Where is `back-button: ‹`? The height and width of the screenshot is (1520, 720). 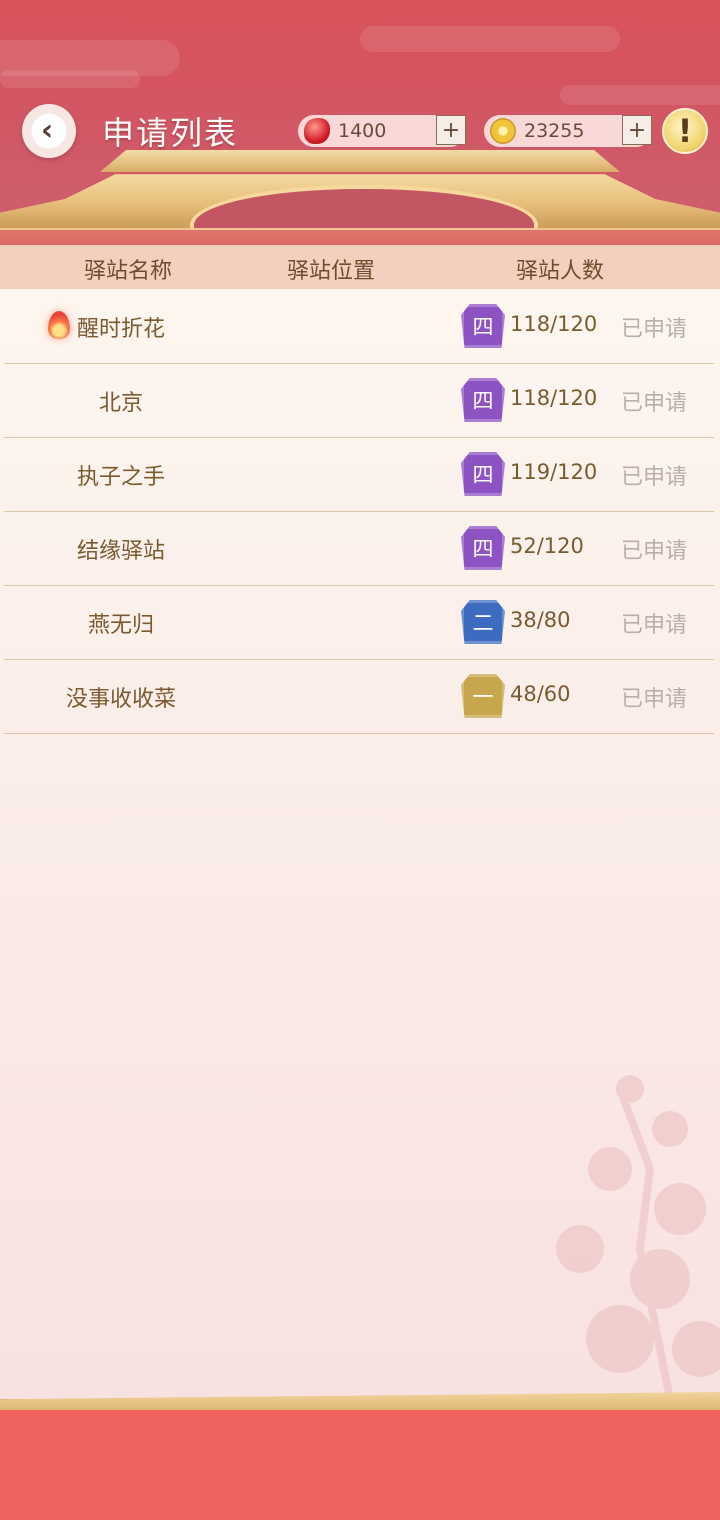 back-button: ‹ is located at coordinates (49, 131).